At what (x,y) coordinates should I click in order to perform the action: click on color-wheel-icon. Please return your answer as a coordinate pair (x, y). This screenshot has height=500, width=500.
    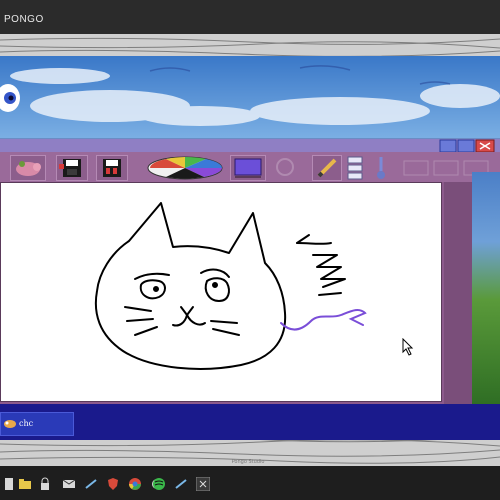
    Looking at the image, I should click on (185, 168).